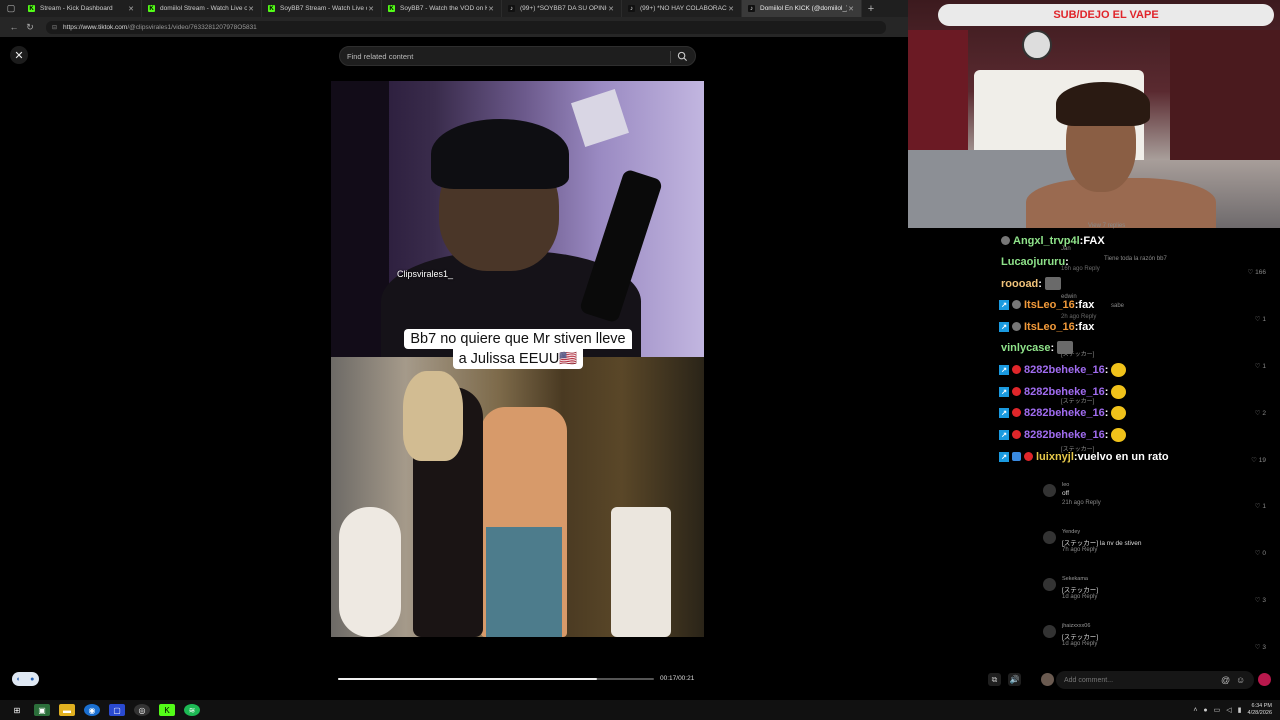  I want to click on like-count: ♡ 166, so click(1257, 272).